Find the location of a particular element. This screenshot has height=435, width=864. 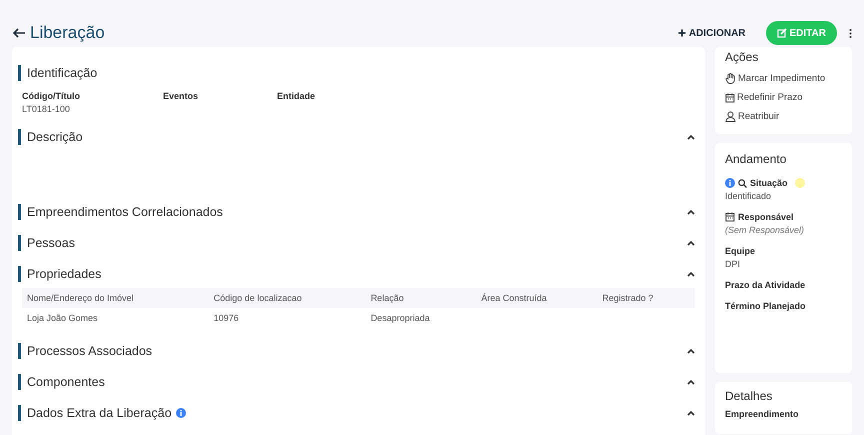

field-label: Prazo da Atividade is located at coordinates (765, 285).